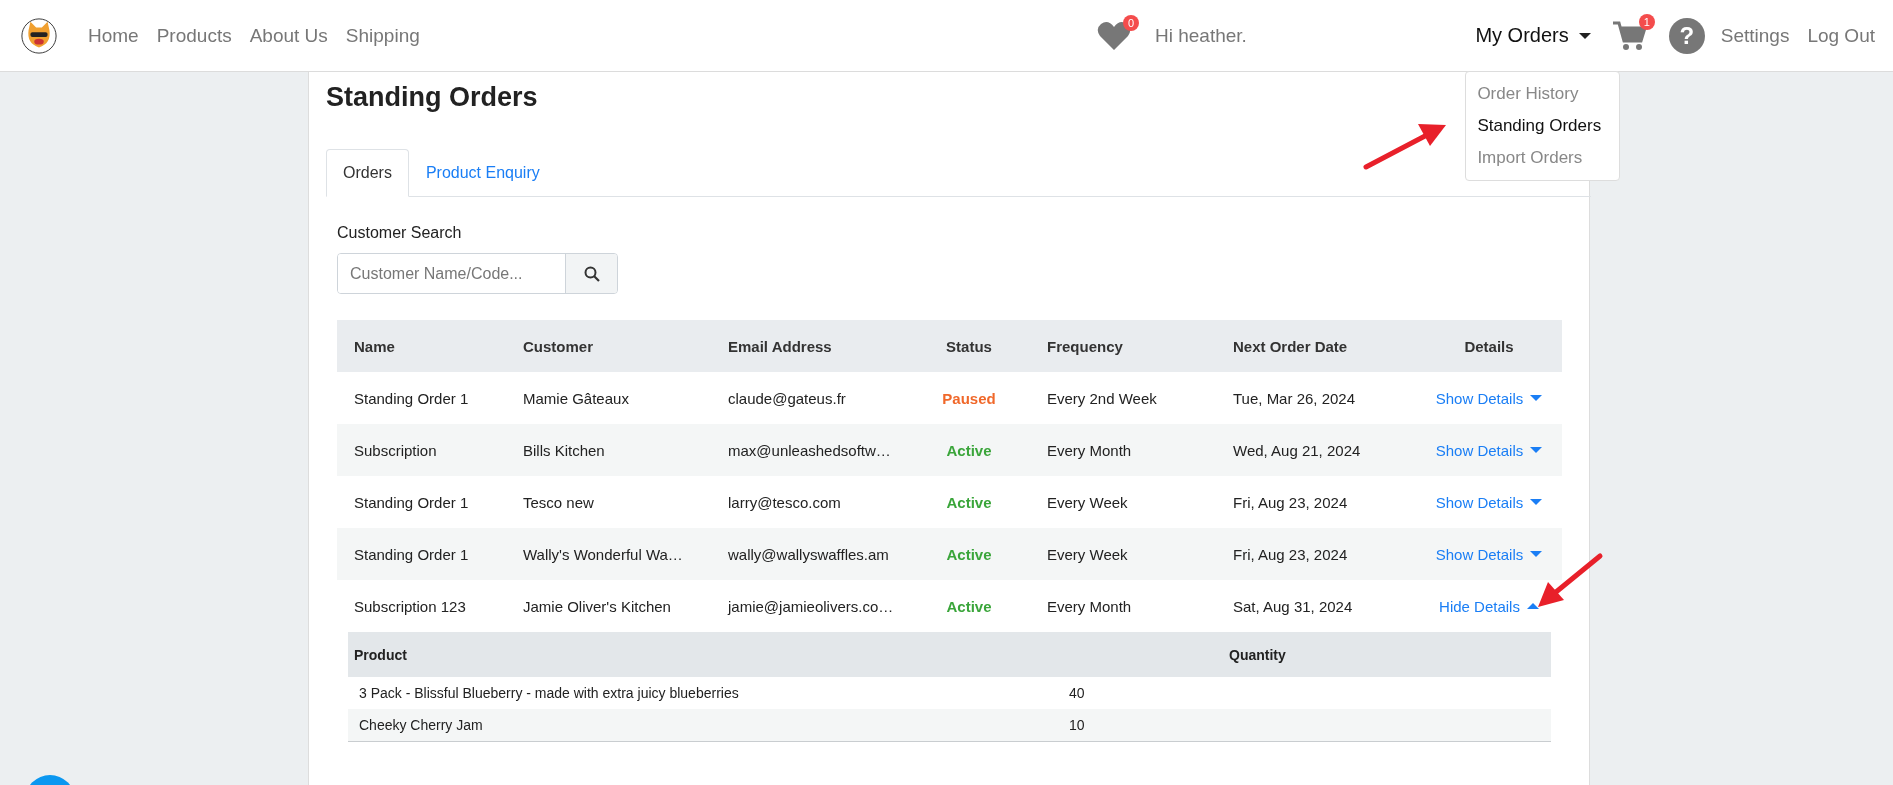 Image resolution: width=1893 pixels, height=785 pixels. I want to click on table-cell-text: Jamie Oliver's Kitchen, so click(597, 606).